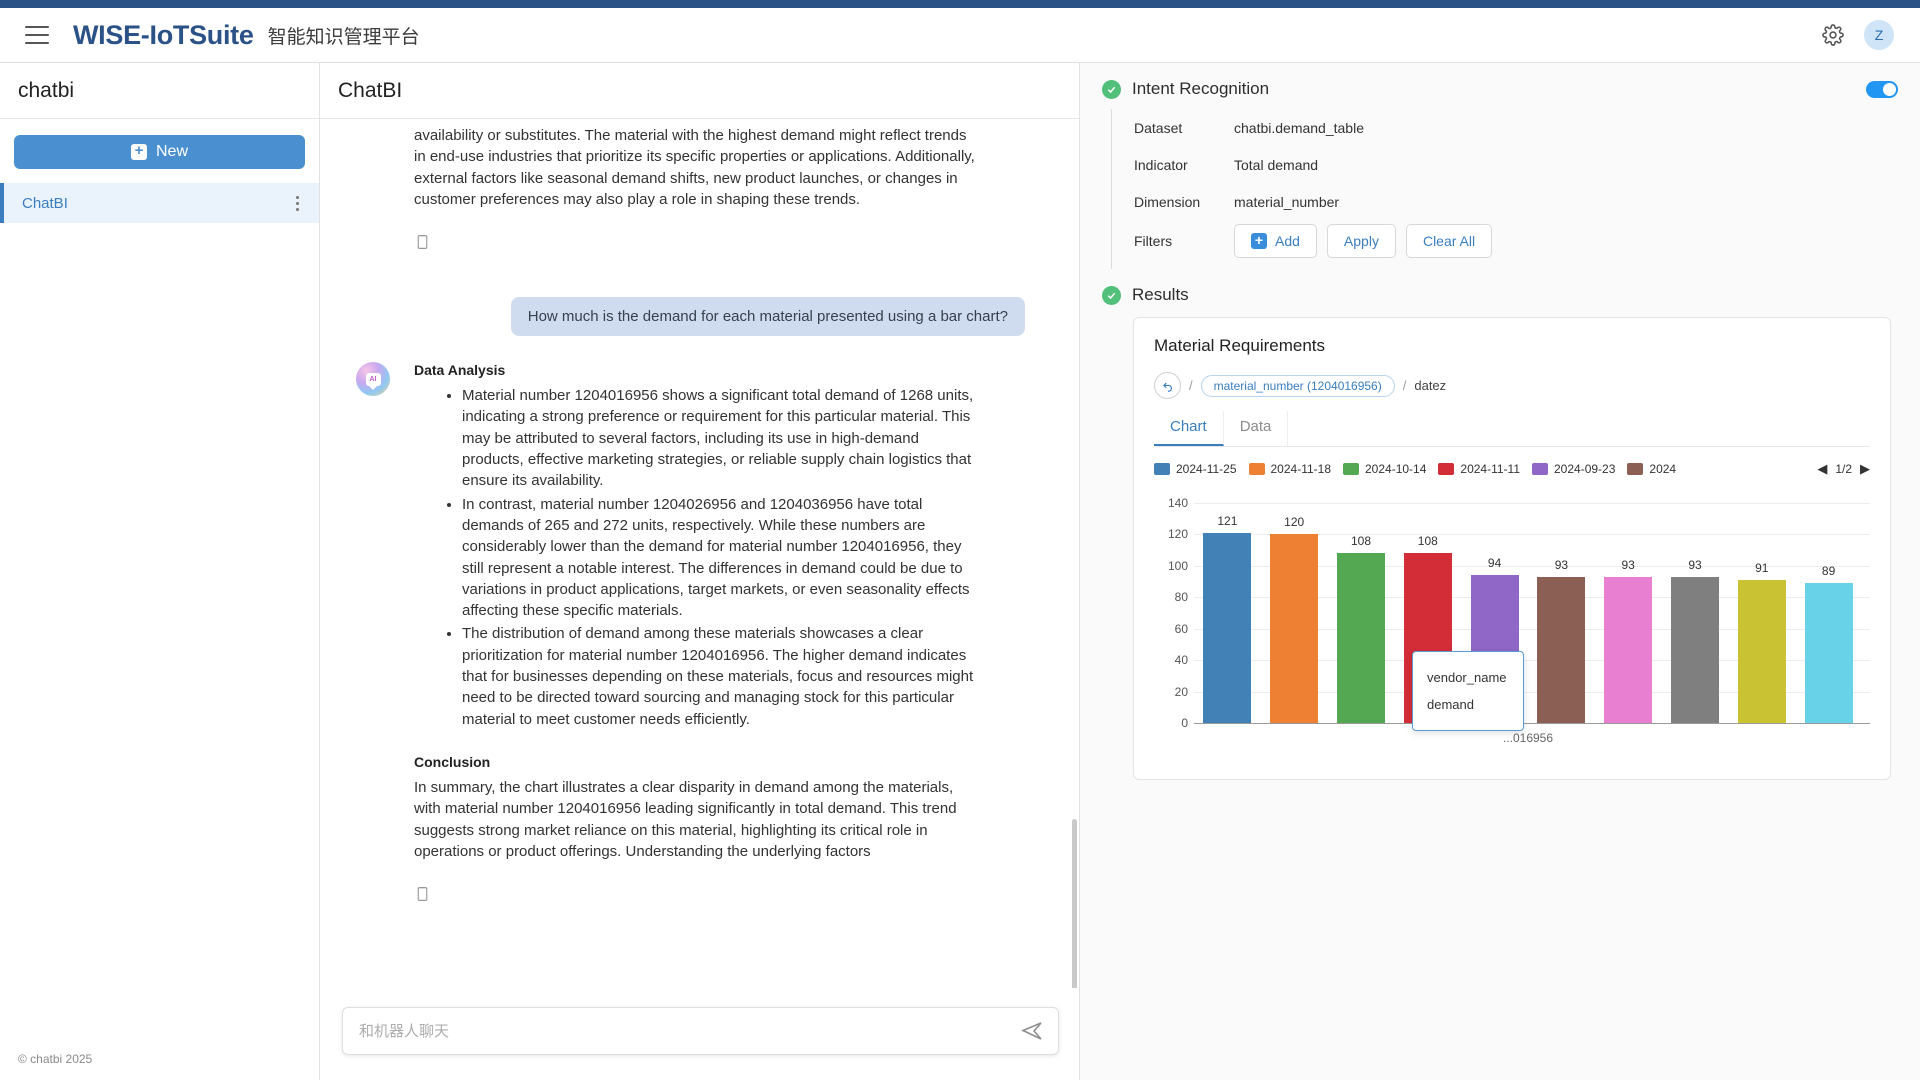 The image size is (1920, 1080). Describe the element at coordinates (1516, 165) in the screenshot. I see `field-indicator: Indicator Total demand` at that location.